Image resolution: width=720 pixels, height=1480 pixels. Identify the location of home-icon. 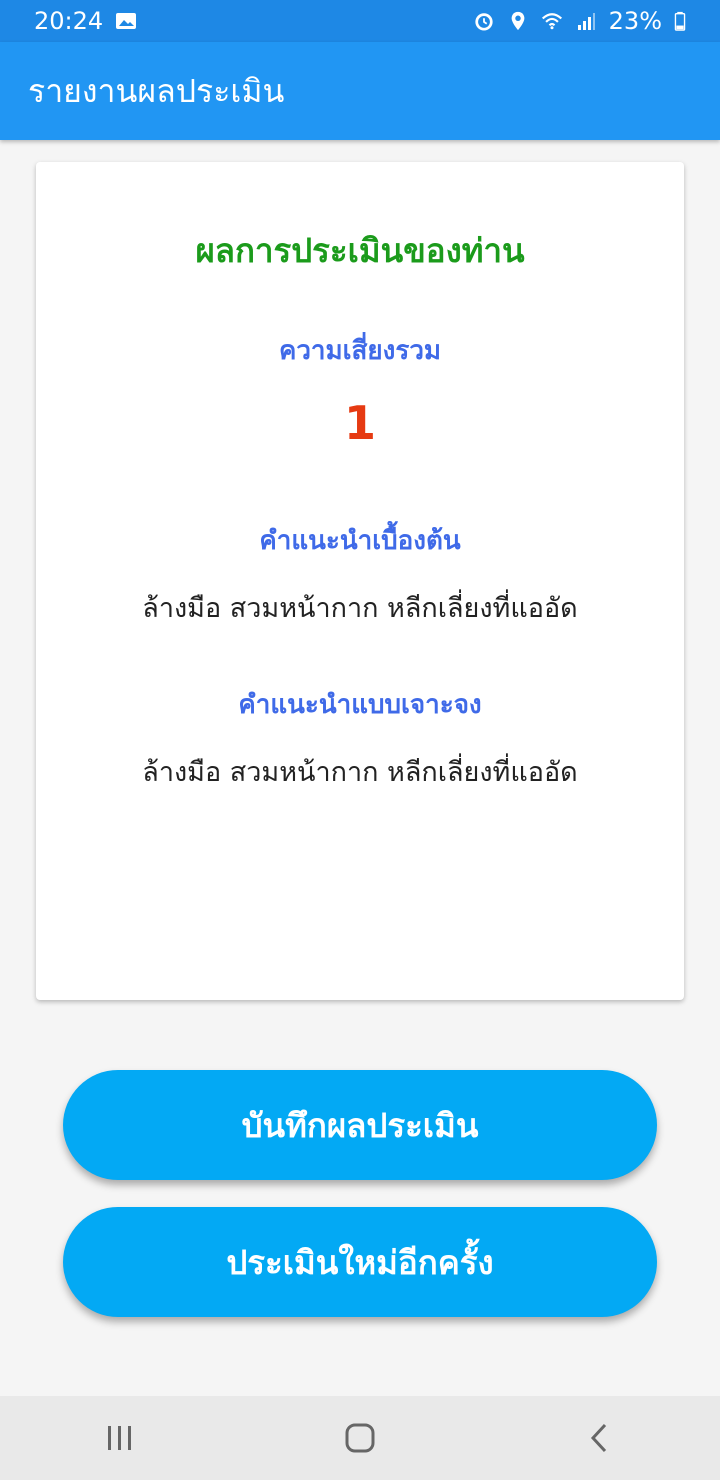
(360, 1438).